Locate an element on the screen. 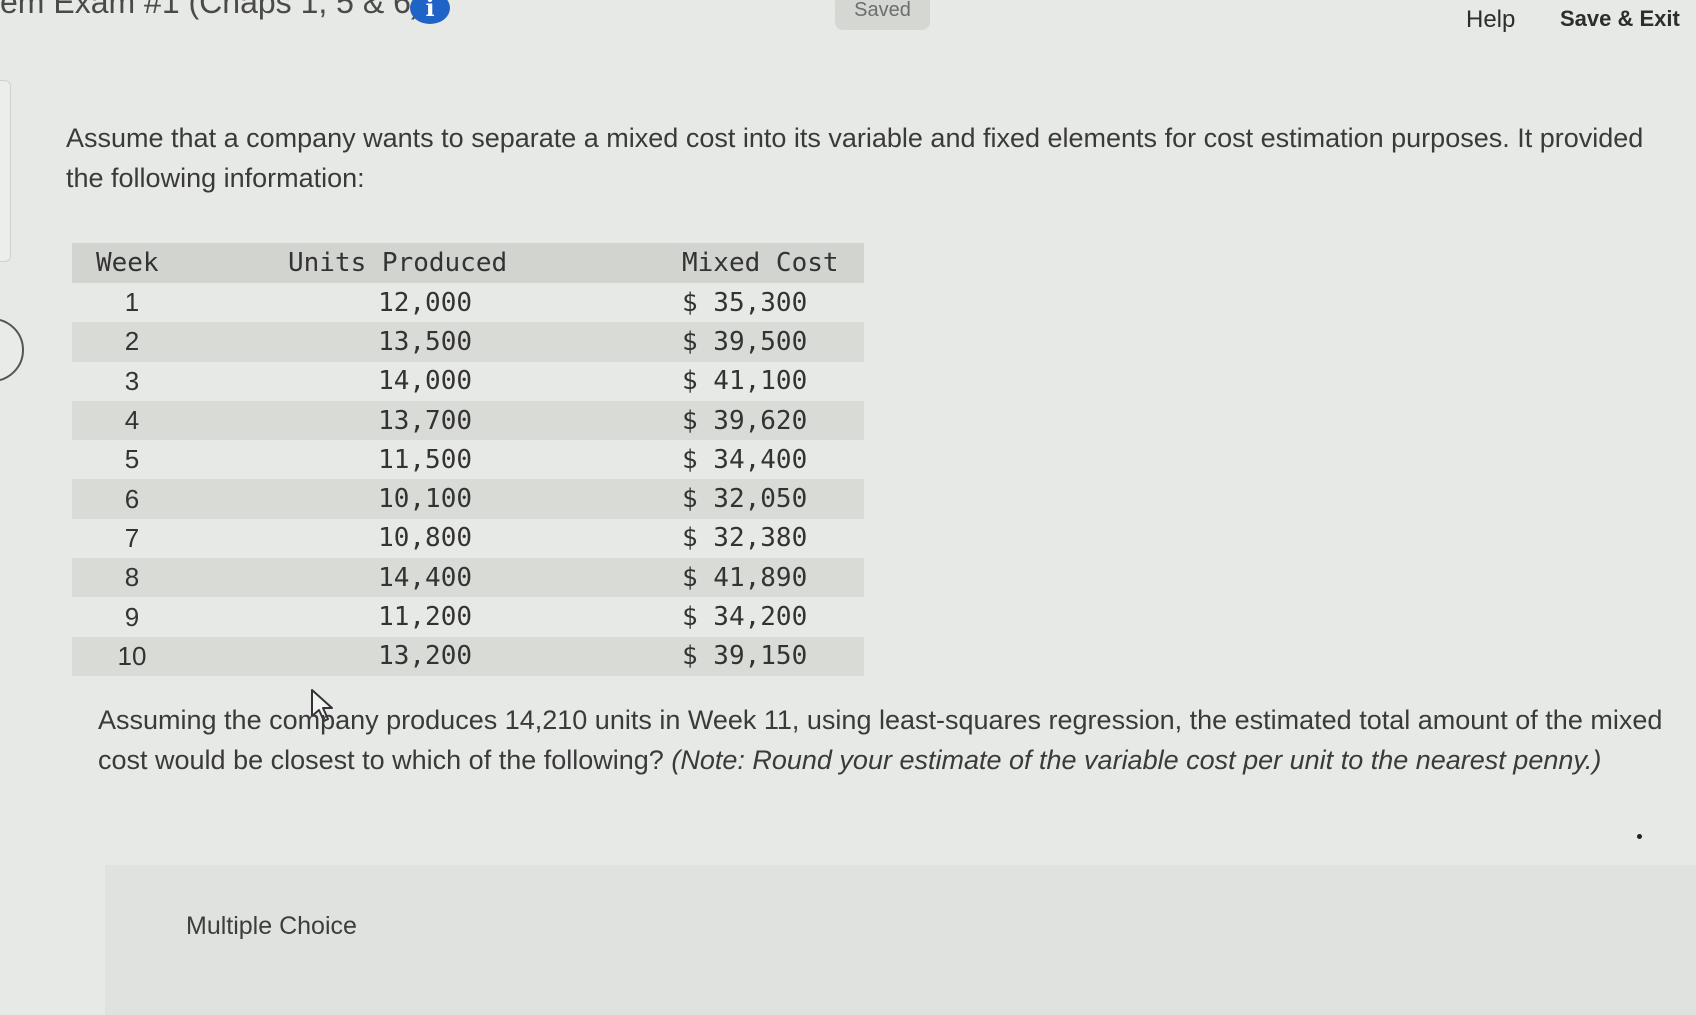 The width and height of the screenshot is (1696, 1015). table-row: 10 13,200 $ 39,150 is located at coordinates (468, 656).